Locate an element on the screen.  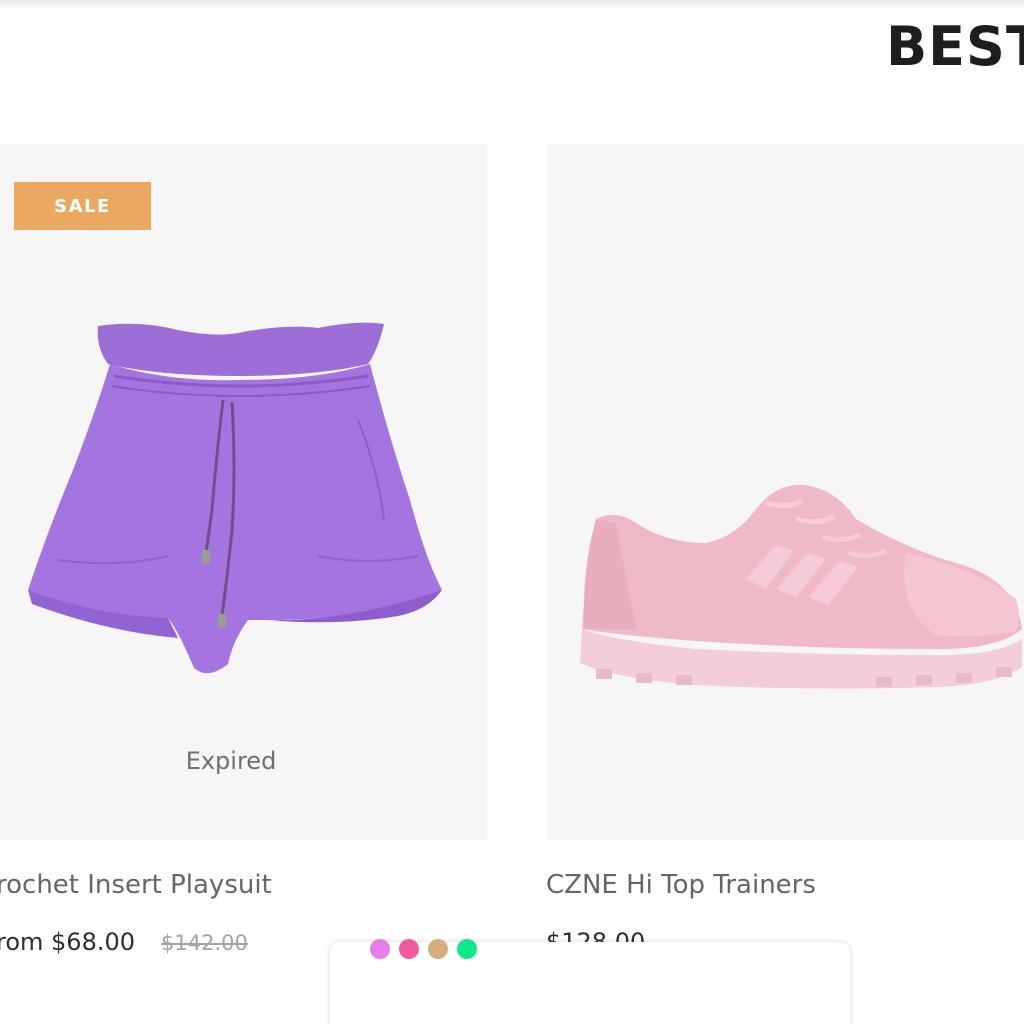
product-title-link: CZNE Hi Top Trainers is located at coordinates (681, 885).